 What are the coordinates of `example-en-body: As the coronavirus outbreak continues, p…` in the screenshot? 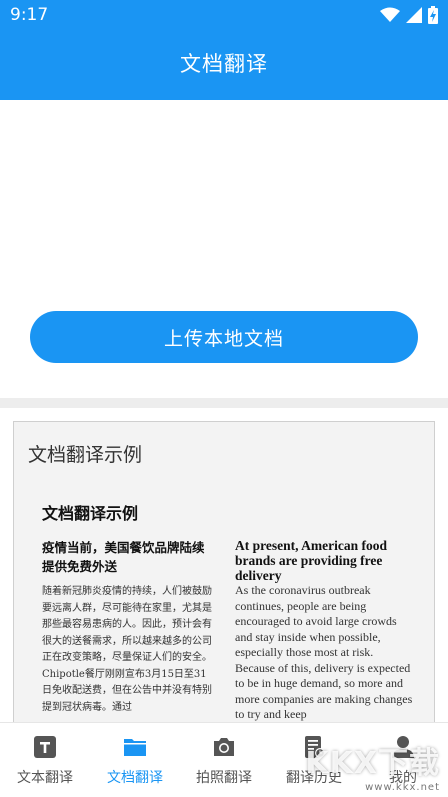 It's located at (324, 652).